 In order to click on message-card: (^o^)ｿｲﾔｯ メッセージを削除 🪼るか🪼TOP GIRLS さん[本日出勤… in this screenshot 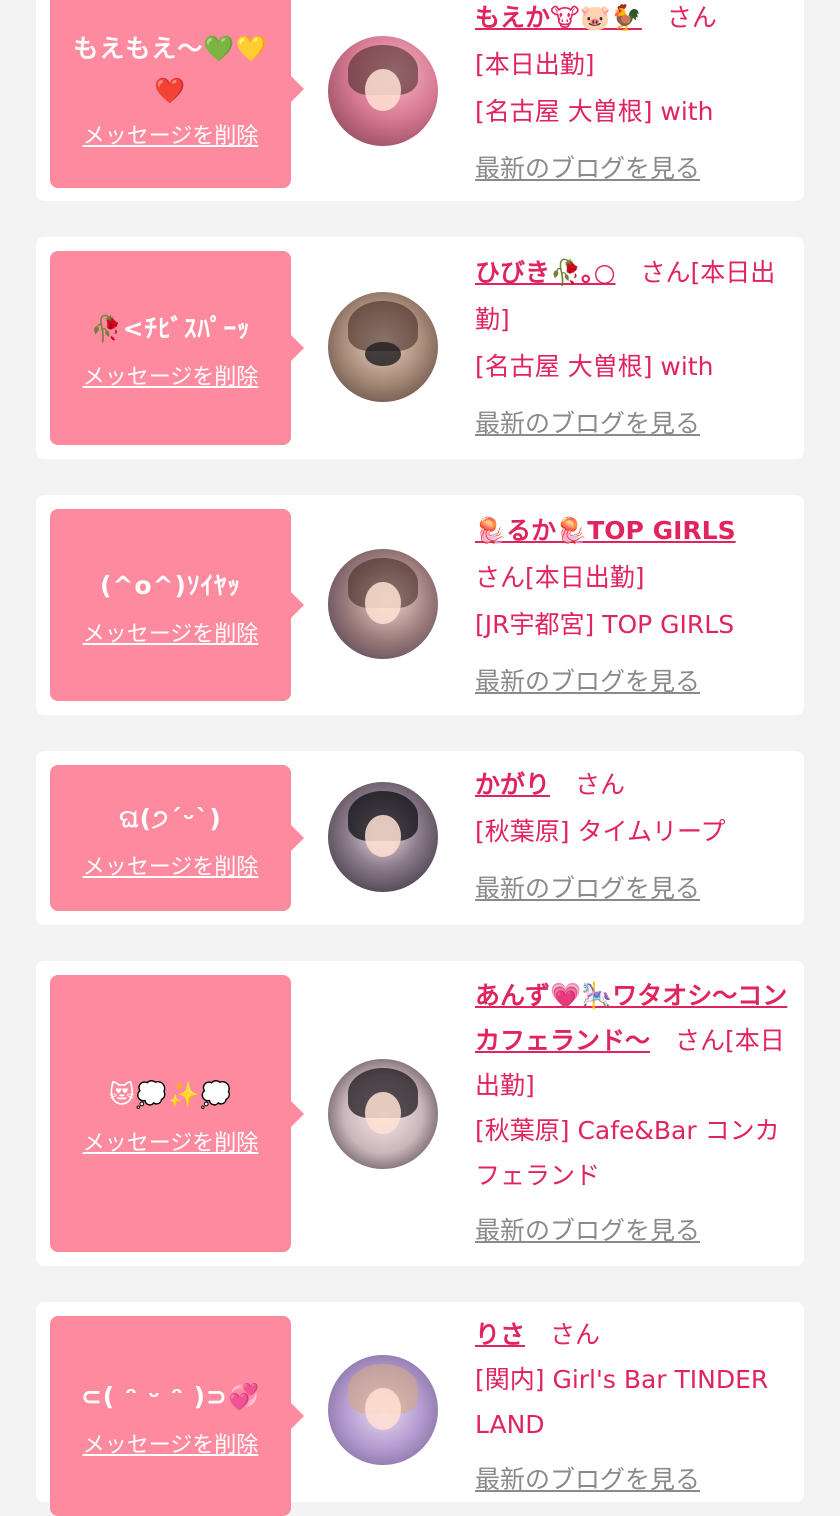, I will do `click(420, 605)`.